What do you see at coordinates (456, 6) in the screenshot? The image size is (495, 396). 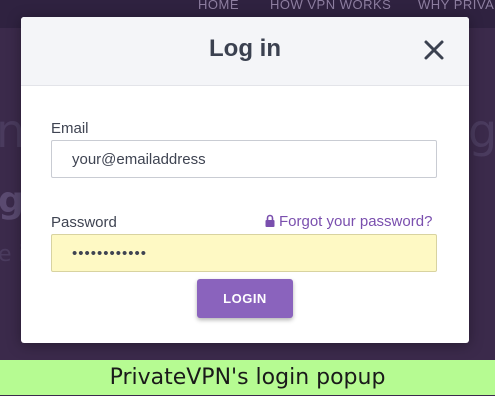 I see `nav-item-why-private: WHY PRIVA` at bounding box center [456, 6].